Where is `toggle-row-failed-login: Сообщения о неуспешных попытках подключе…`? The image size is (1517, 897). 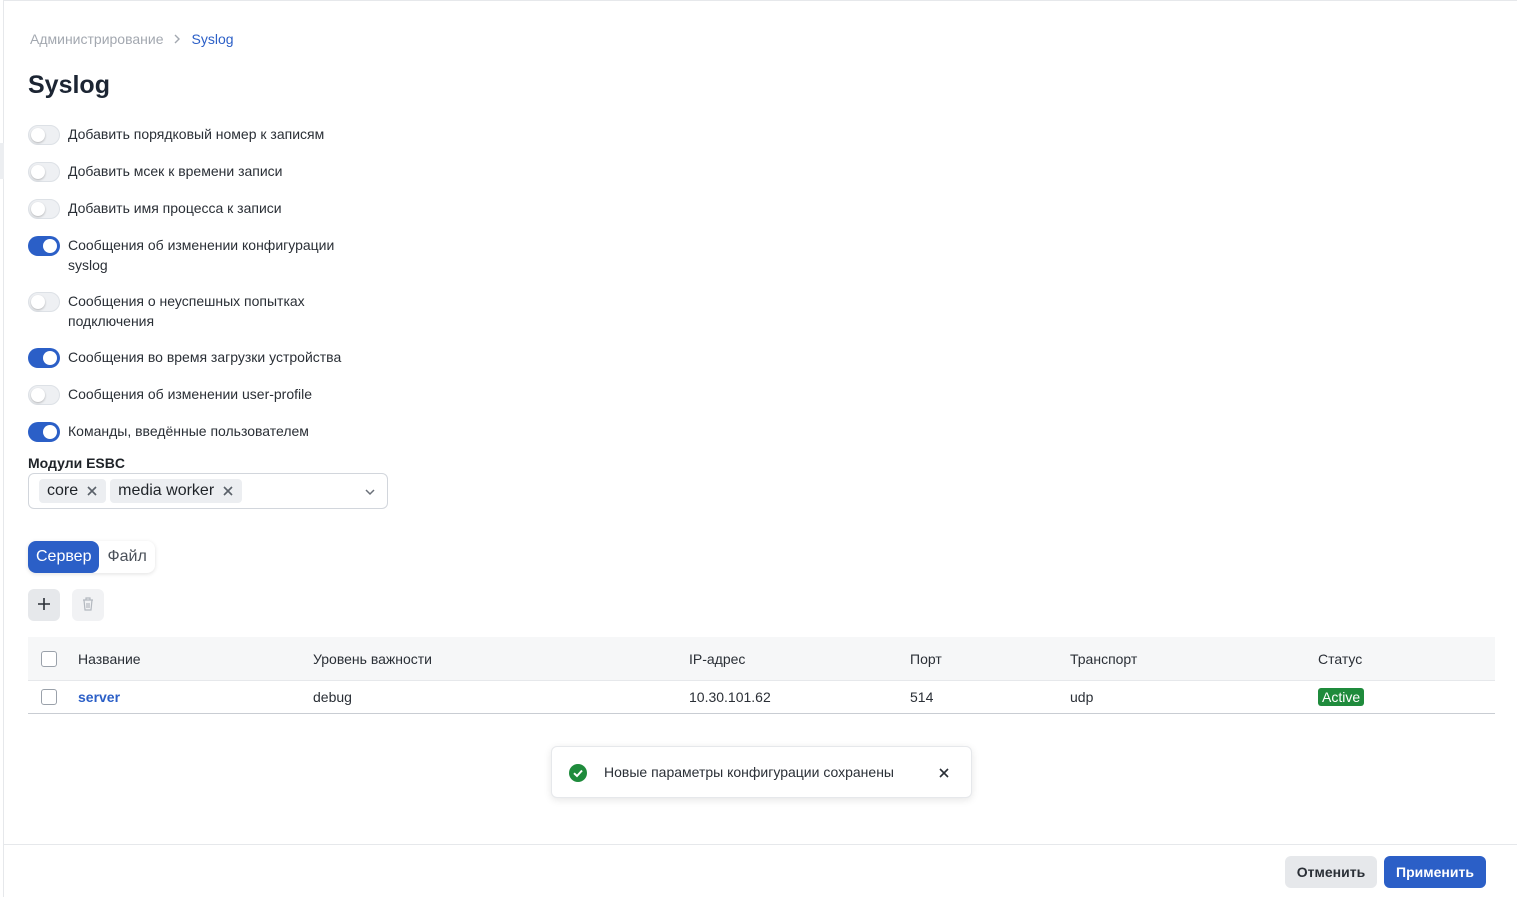
toggle-row-failed-login: Сообщения о неуспешных попытках подключе… is located at coordinates (208, 311).